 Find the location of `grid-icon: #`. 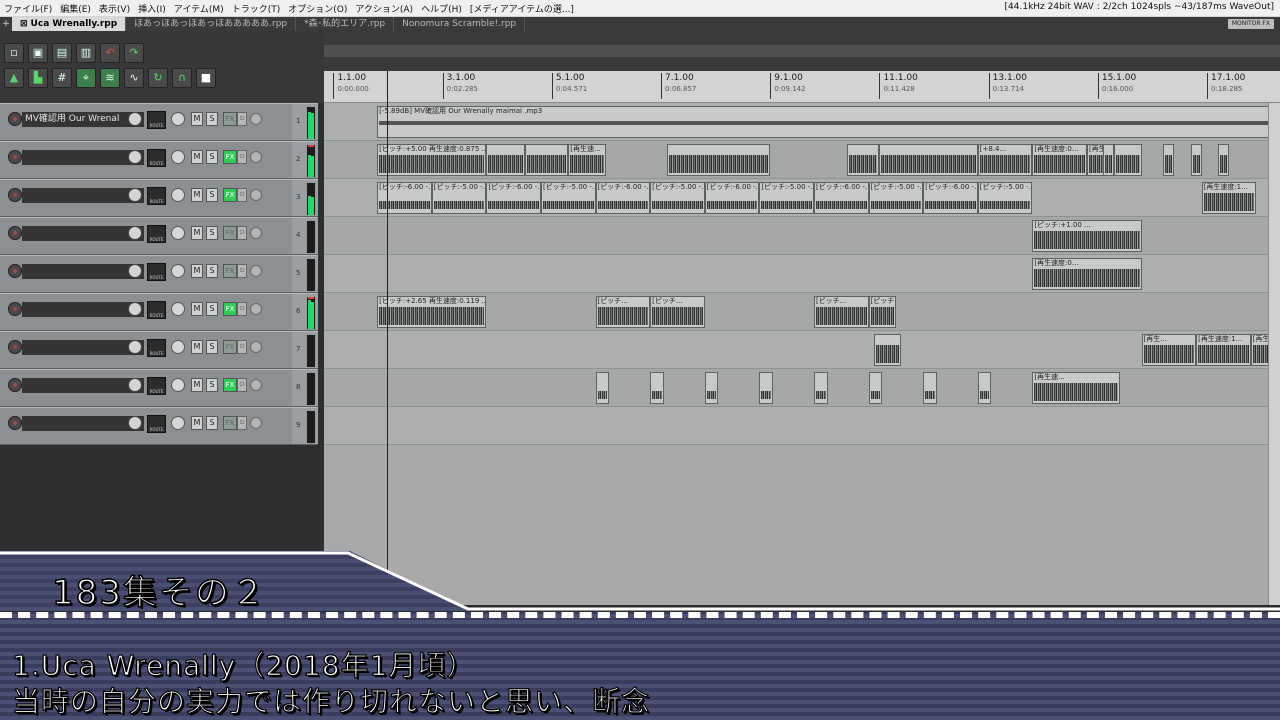

grid-icon: # is located at coordinates (62, 78).